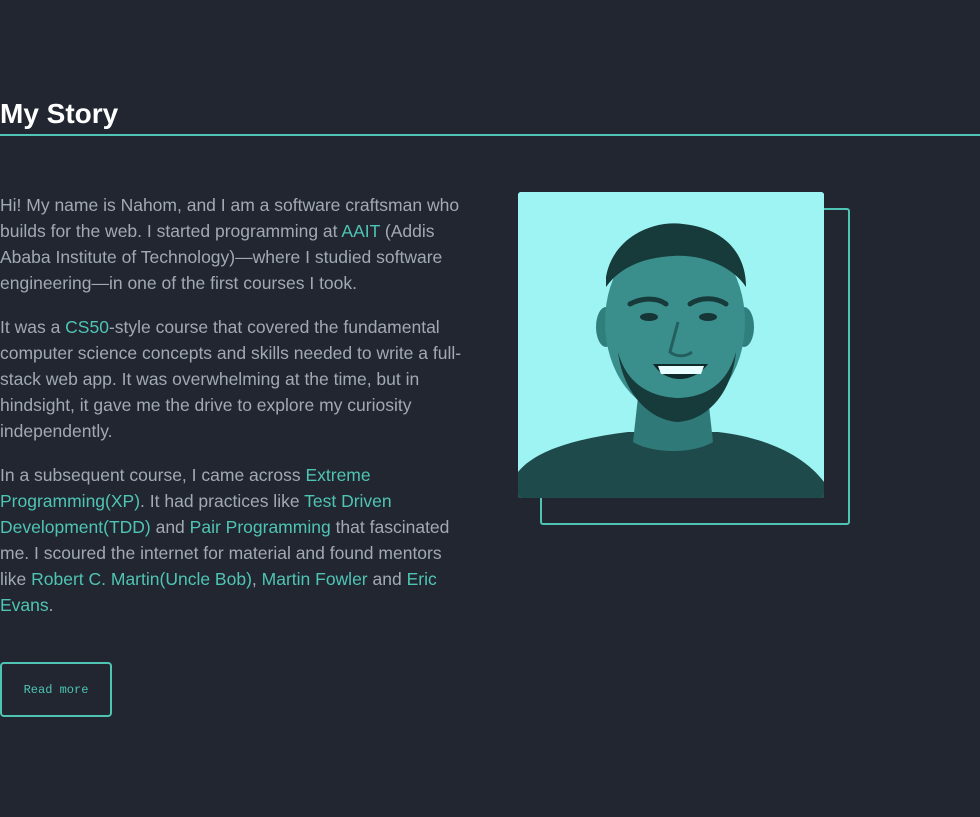 The width and height of the screenshot is (980, 817). Describe the element at coordinates (51, 605) in the screenshot. I see `story-text-span: .` at that location.